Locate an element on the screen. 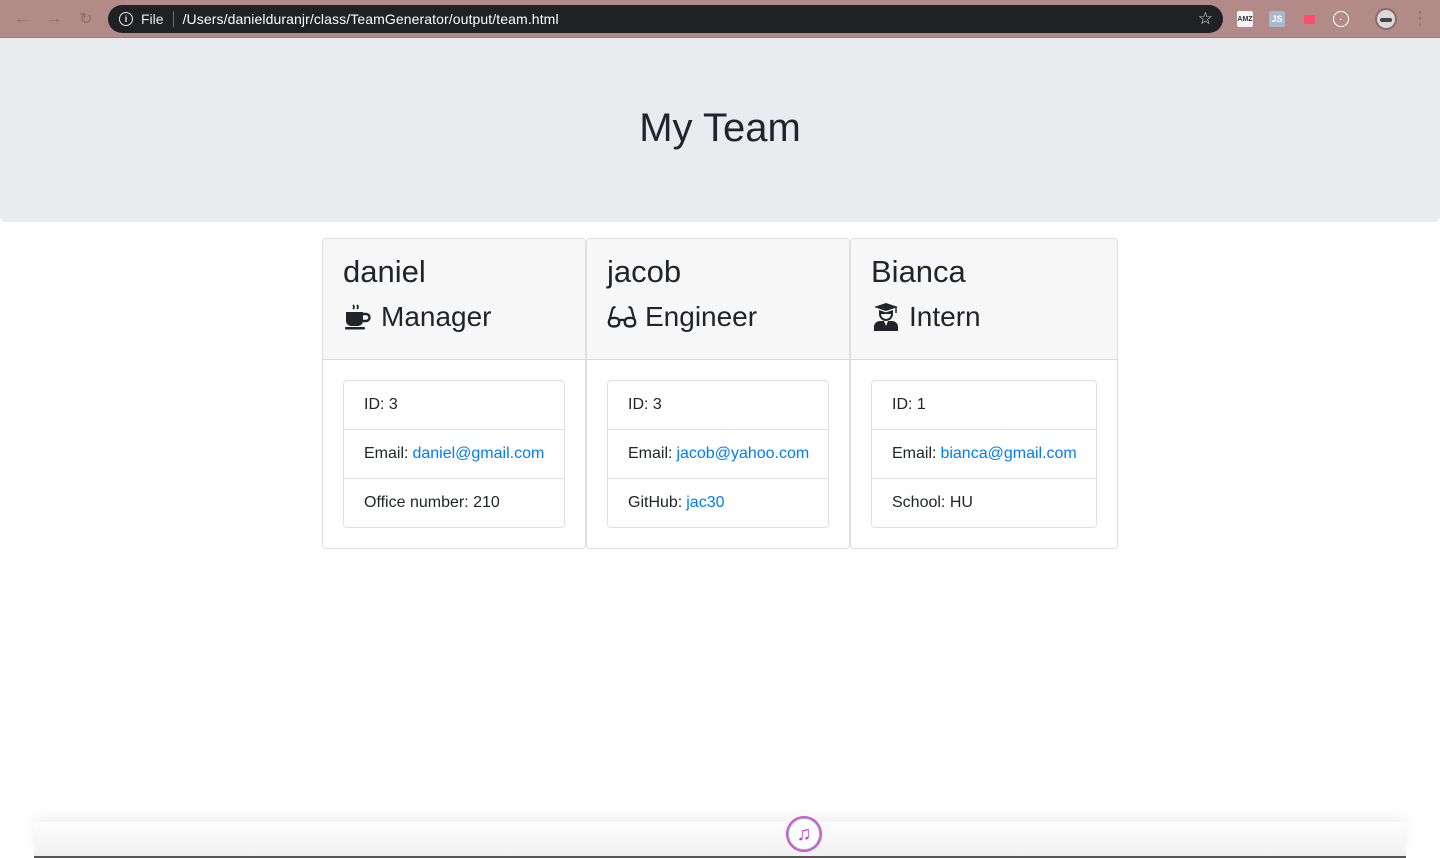  card-header: Bianca Intern is located at coordinates (984, 299).